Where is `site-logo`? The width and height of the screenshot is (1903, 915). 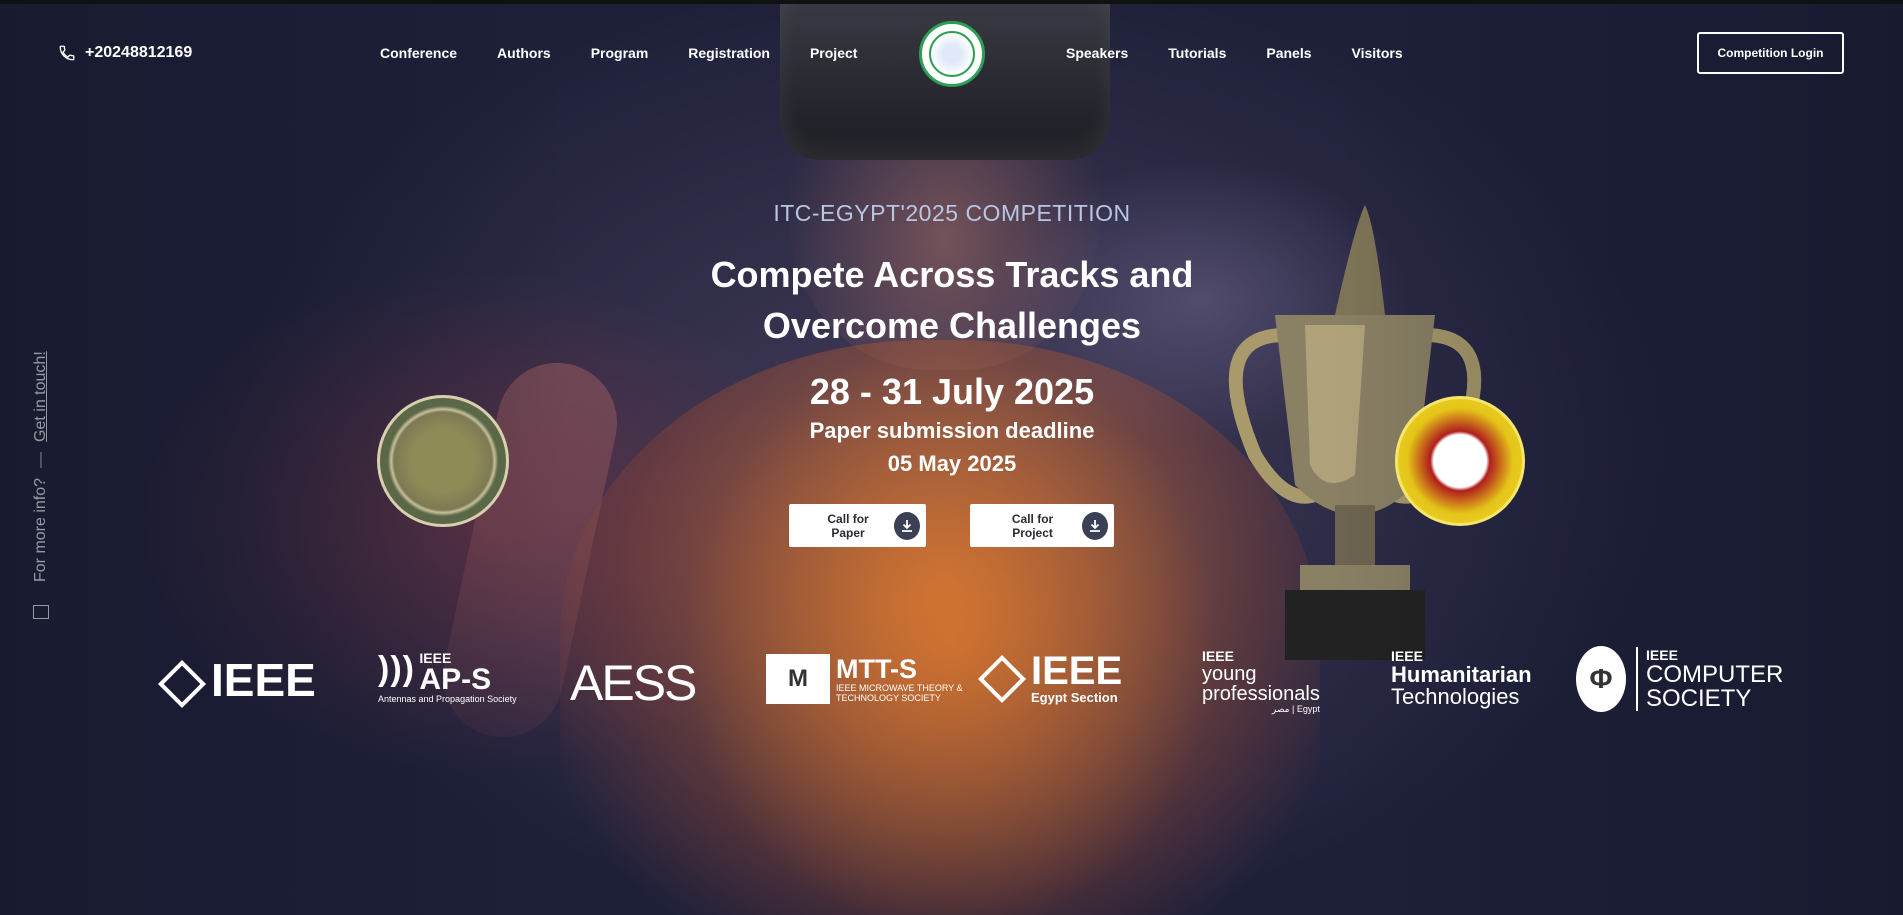
site-logo is located at coordinates (952, 54).